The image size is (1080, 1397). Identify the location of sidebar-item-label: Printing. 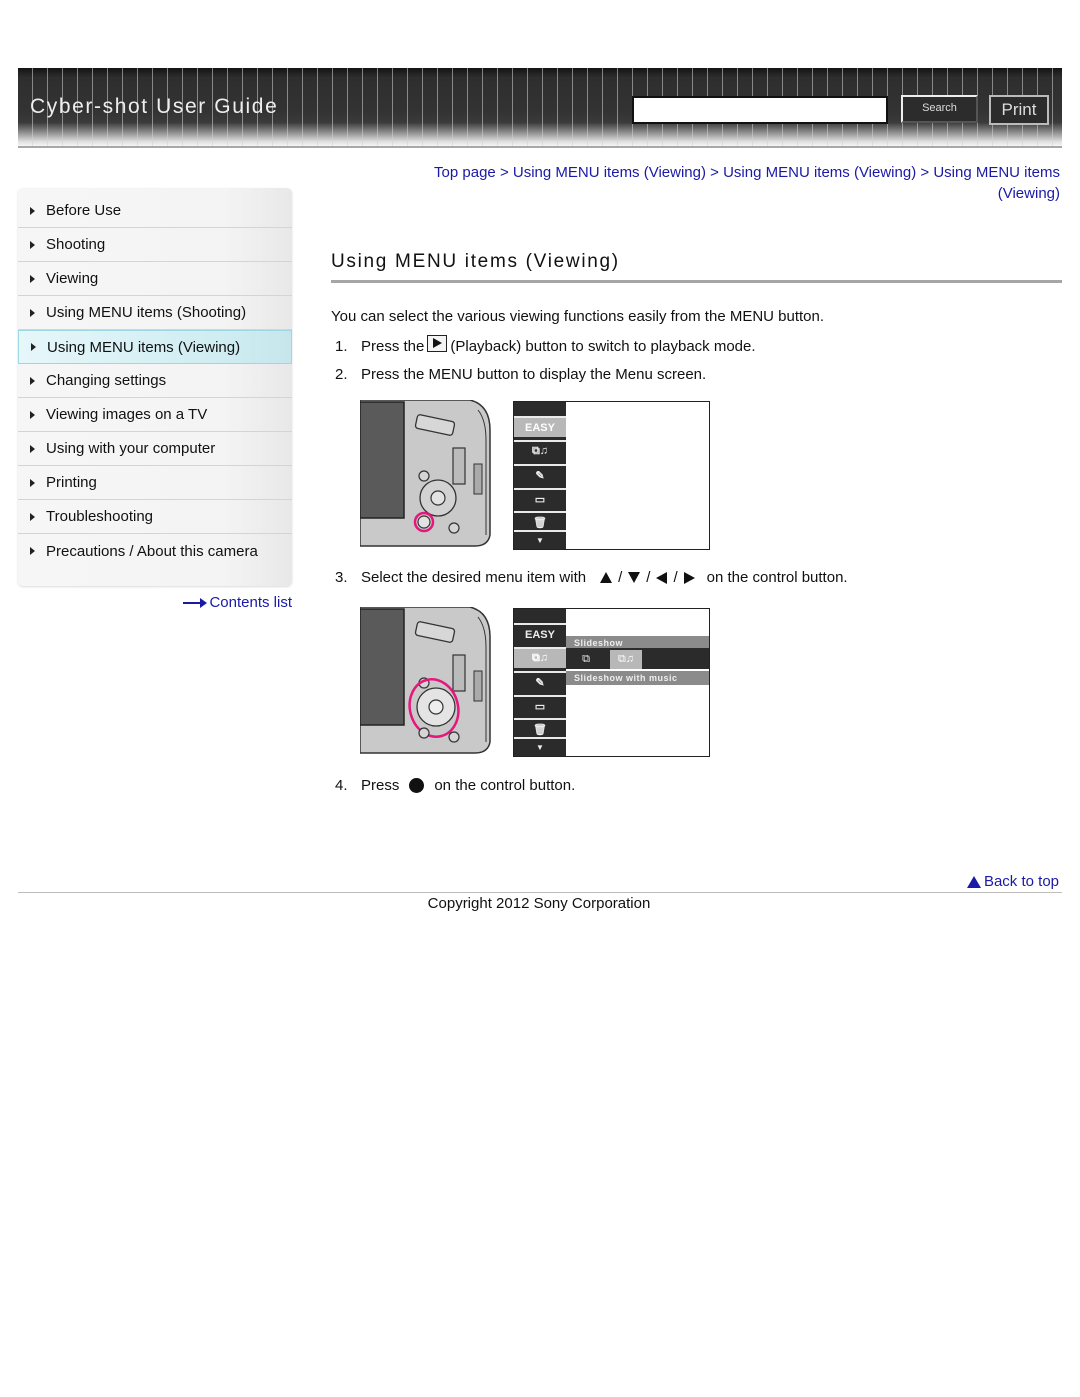
(71, 482).